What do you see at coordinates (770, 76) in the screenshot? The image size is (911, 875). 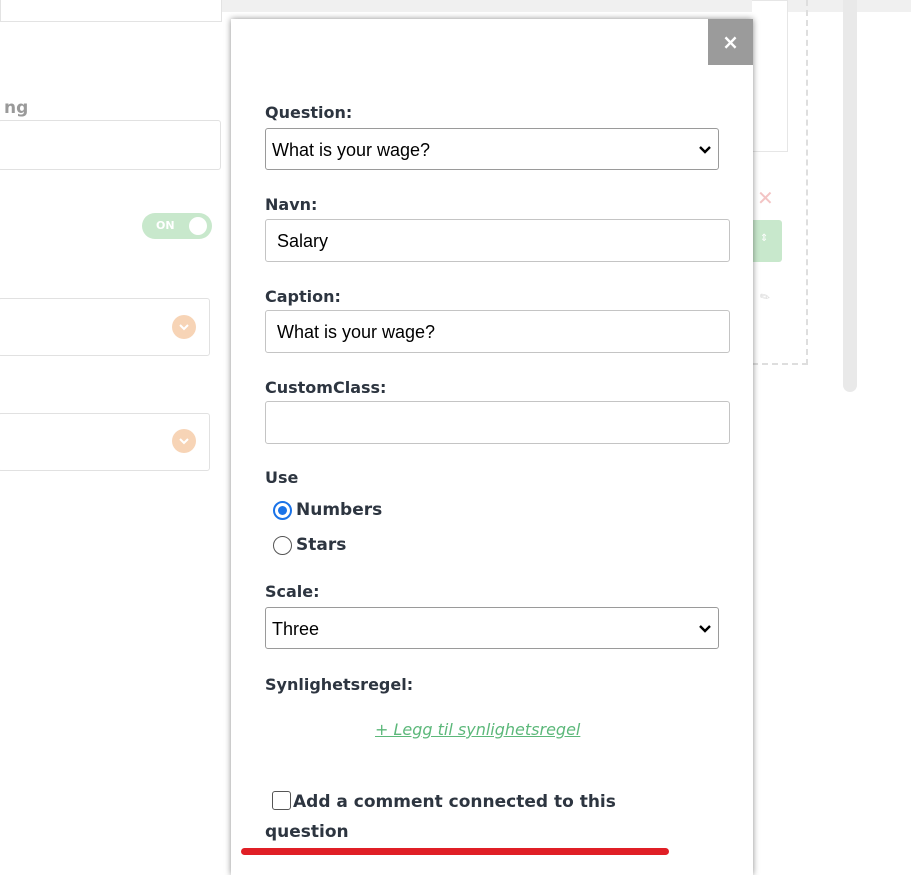 I see `background-card` at bounding box center [770, 76].